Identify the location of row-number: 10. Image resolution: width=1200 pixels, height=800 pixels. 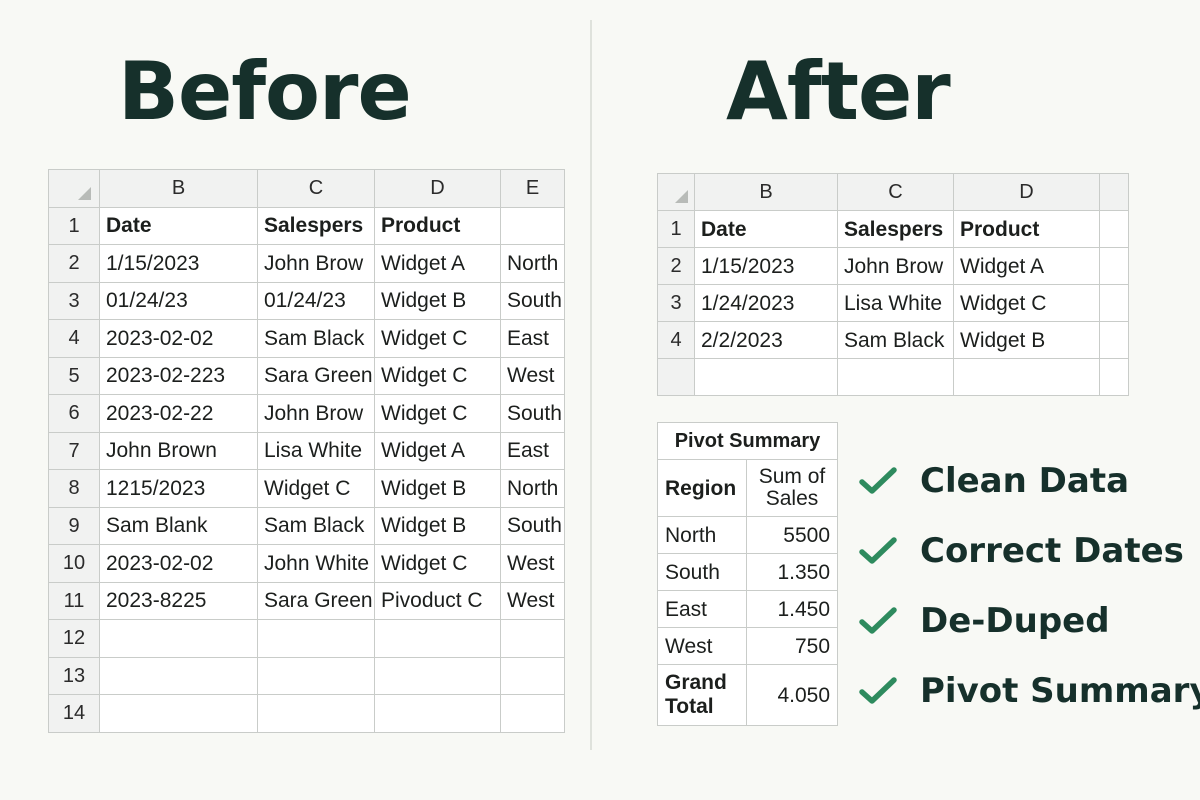
(74, 563).